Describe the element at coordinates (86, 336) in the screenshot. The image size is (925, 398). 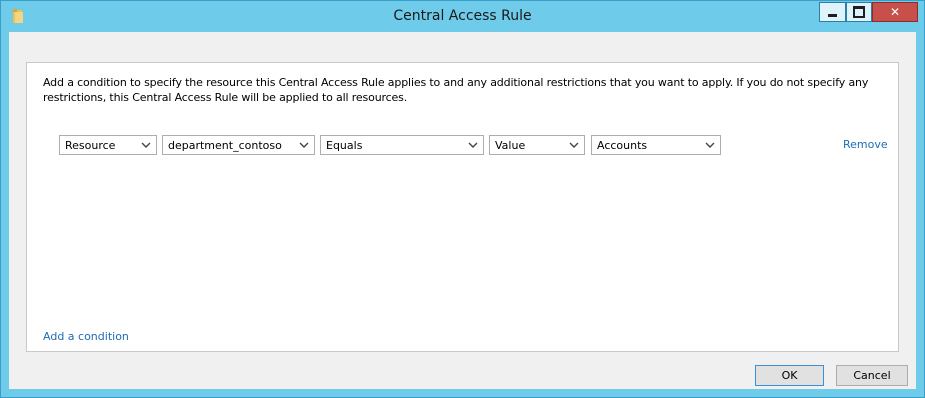
I see `add-condition-link: Add a condition` at that location.